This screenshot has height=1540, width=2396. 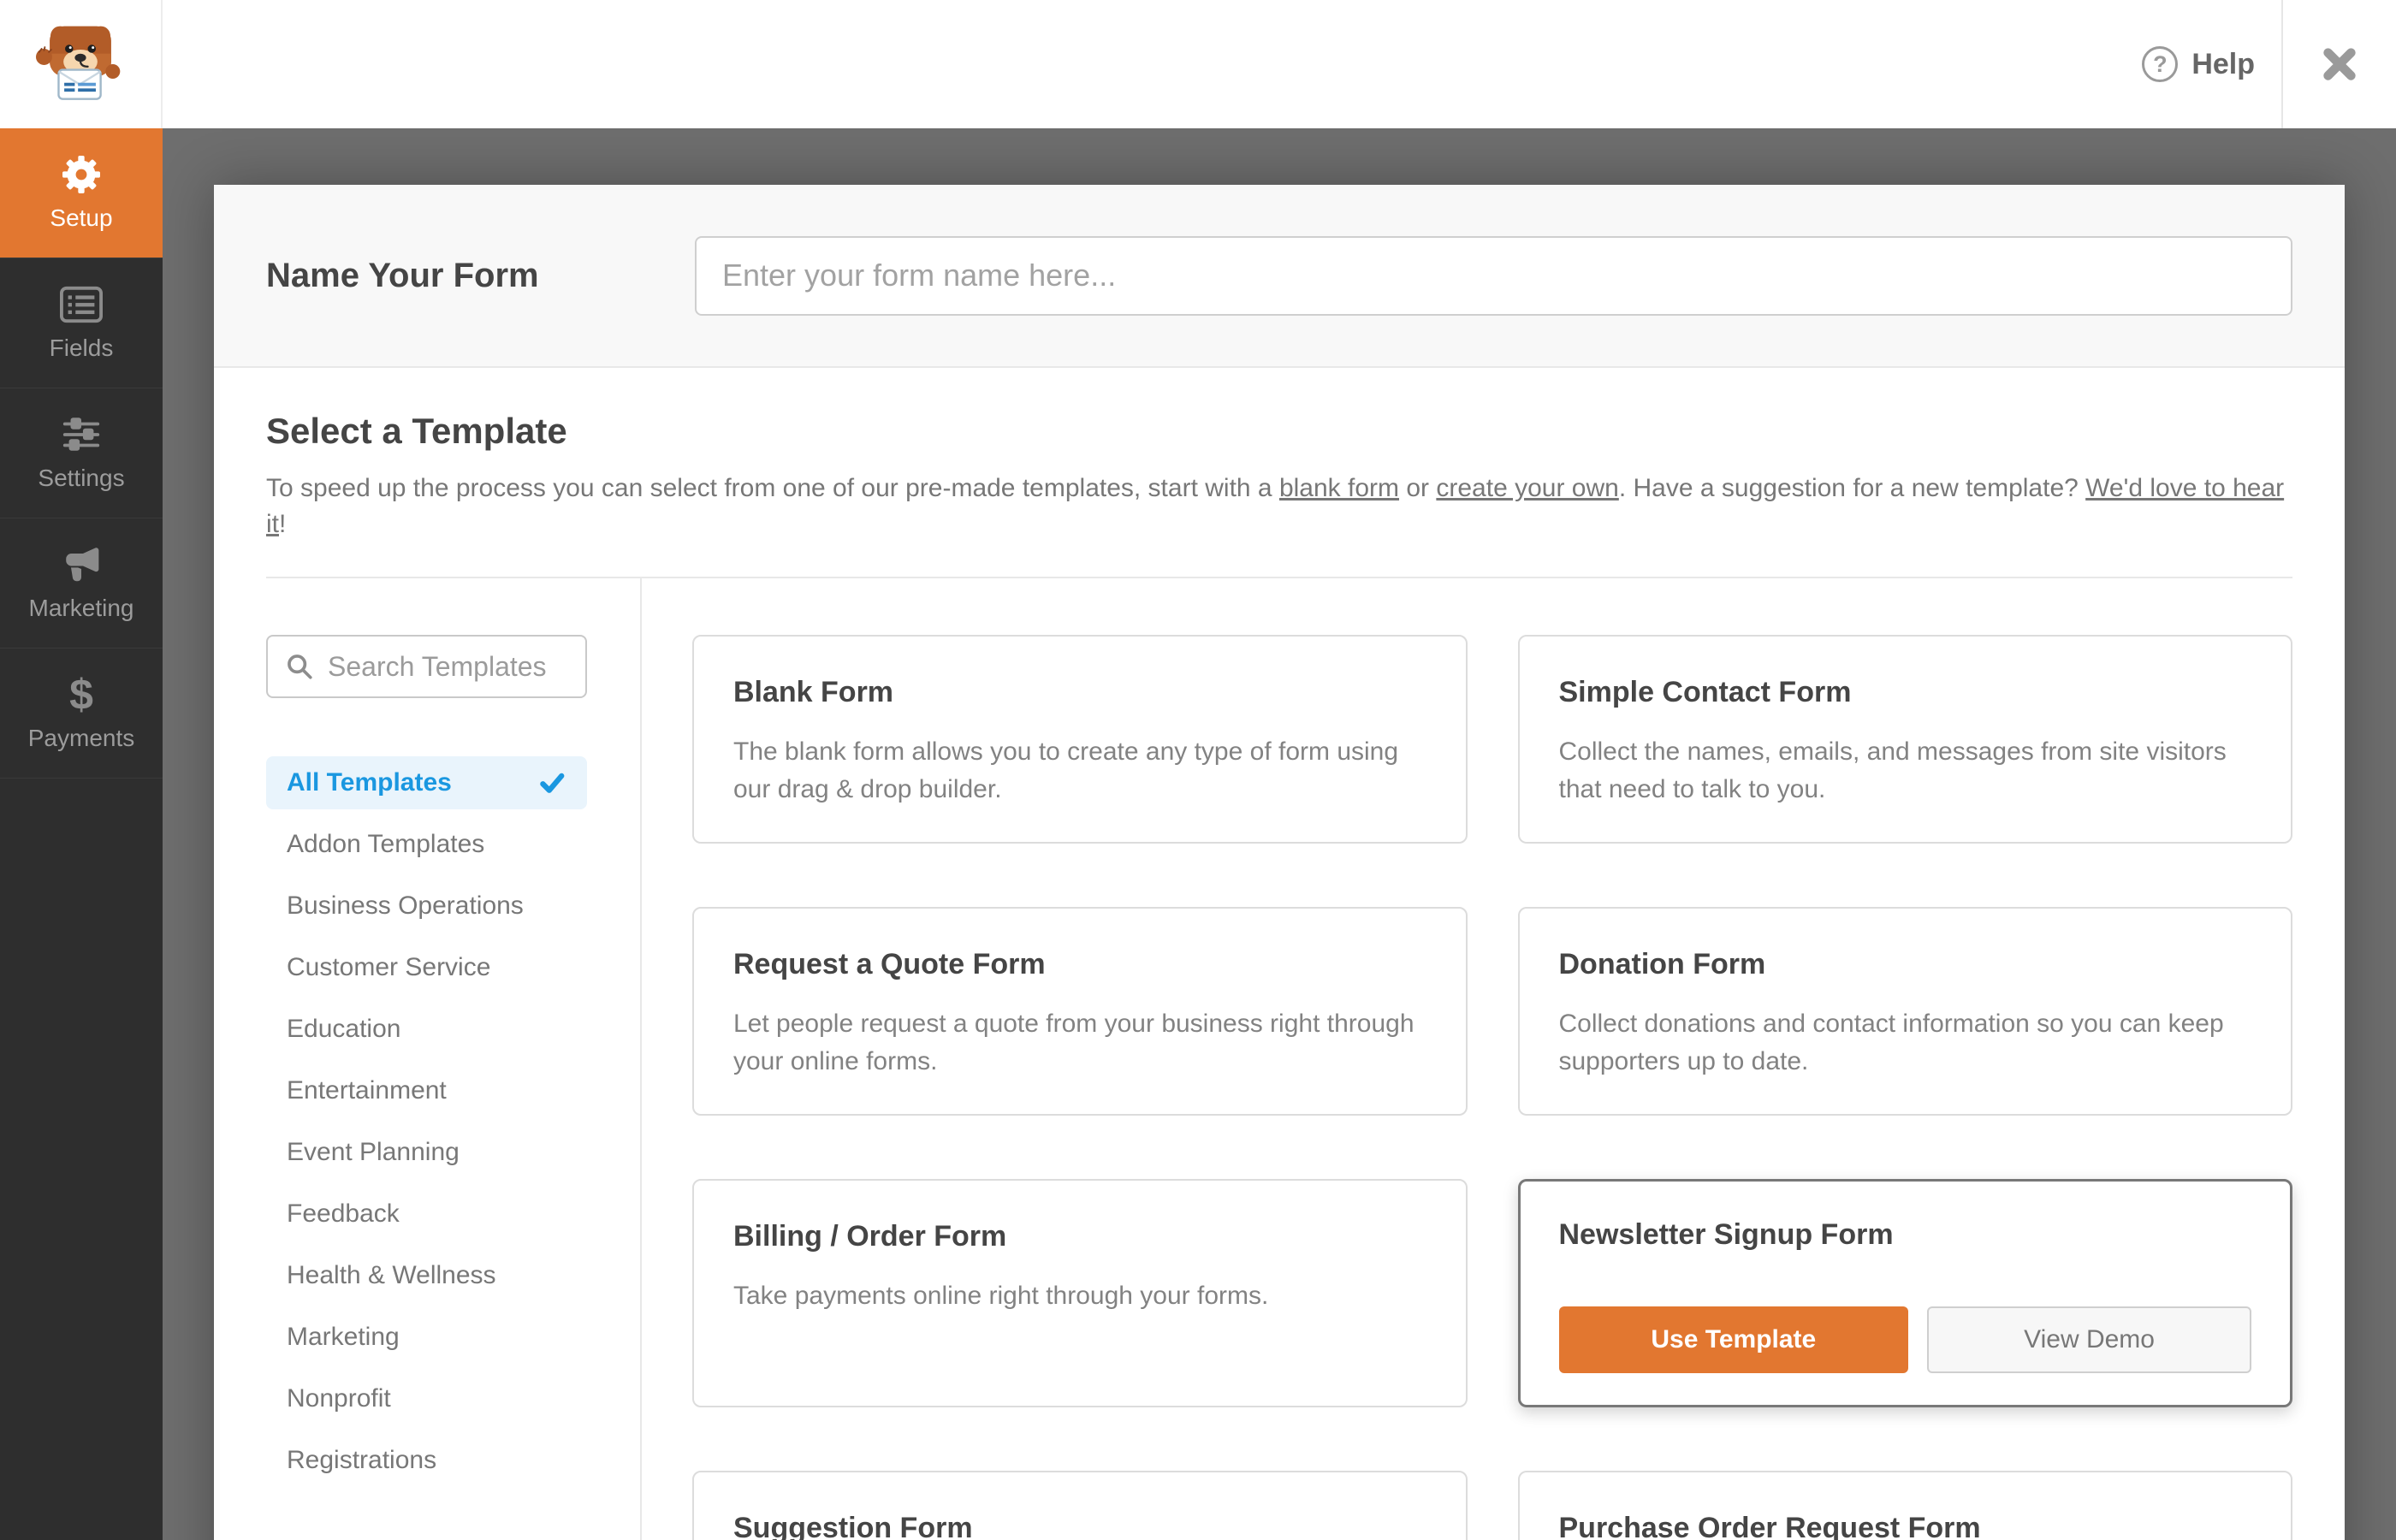 I want to click on category-label: Nonprofit, so click(x=339, y=1398).